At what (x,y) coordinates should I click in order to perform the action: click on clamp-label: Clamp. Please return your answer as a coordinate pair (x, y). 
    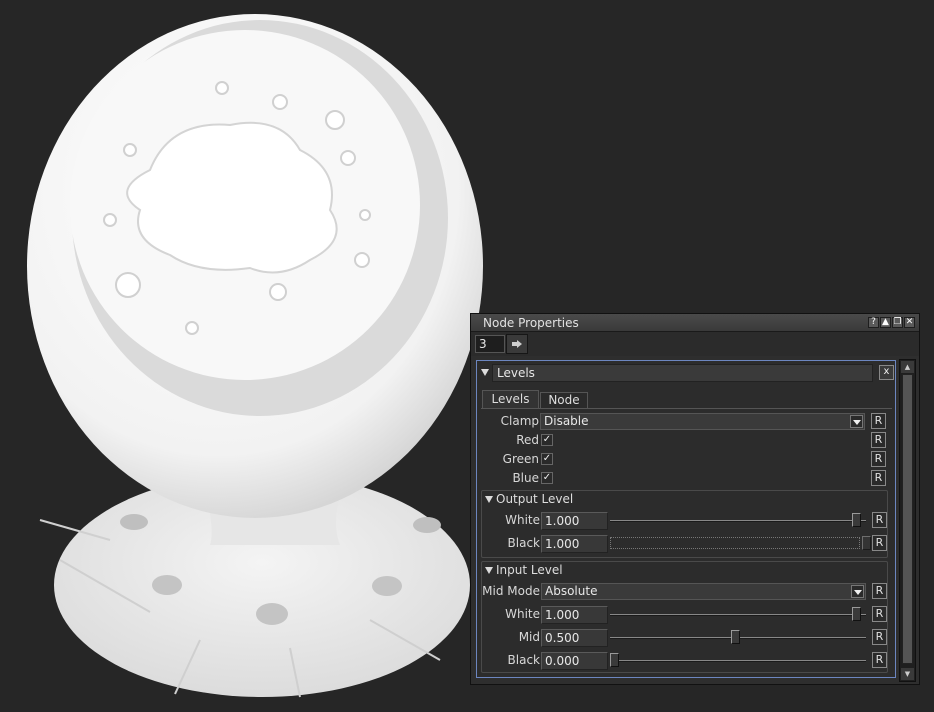
    Looking at the image, I should click on (519, 421).